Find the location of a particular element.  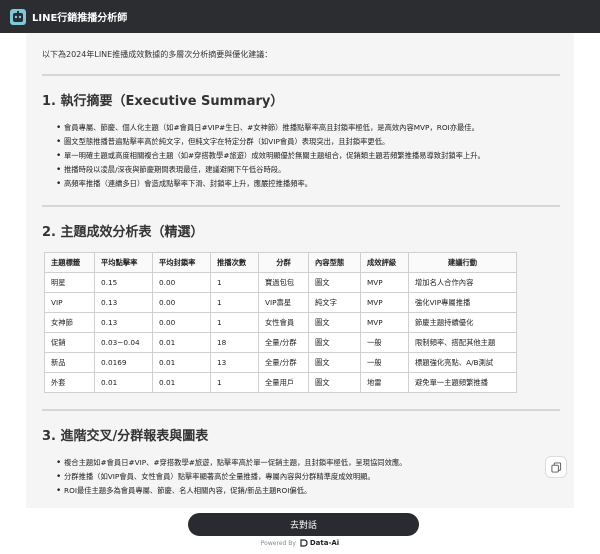

table-row: 明星 0.15 0.00 1 寶過包包 圖文 MVP 增加名人合作內容 is located at coordinates (280, 282).